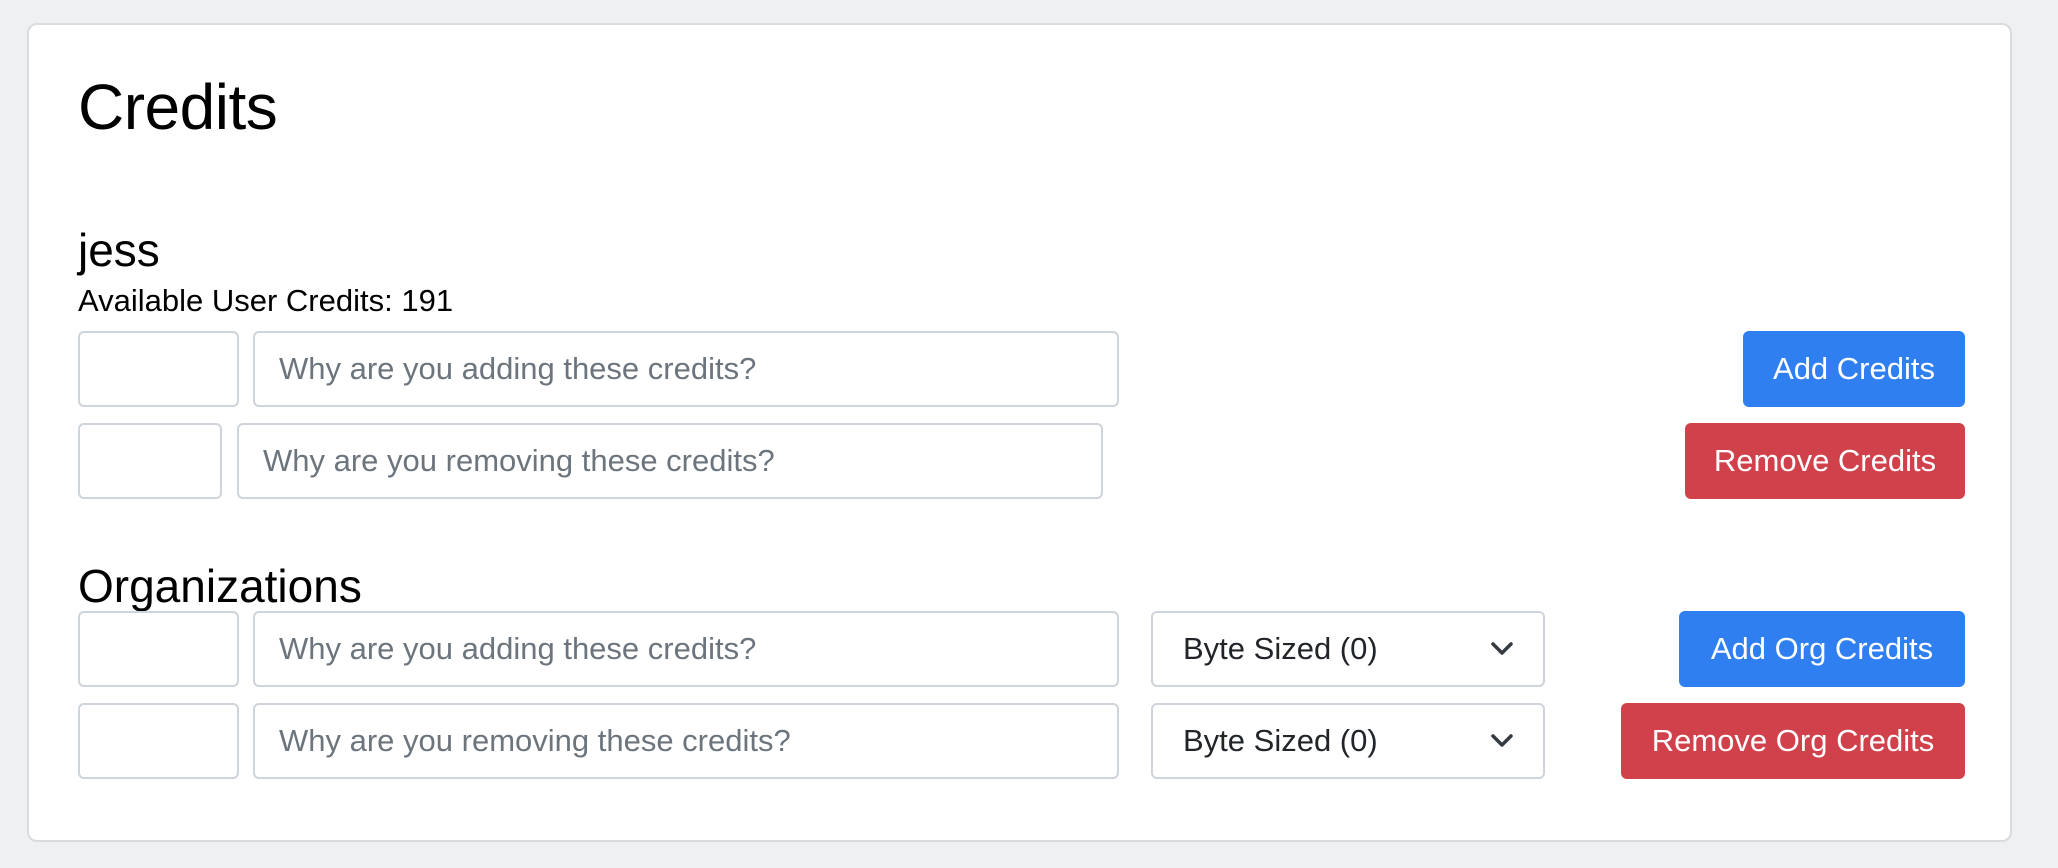 The image size is (2058, 868). What do you see at coordinates (266, 300) in the screenshot?
I see `available-user-credits: Available User Credits: 191` at bounding box center [266, 300].